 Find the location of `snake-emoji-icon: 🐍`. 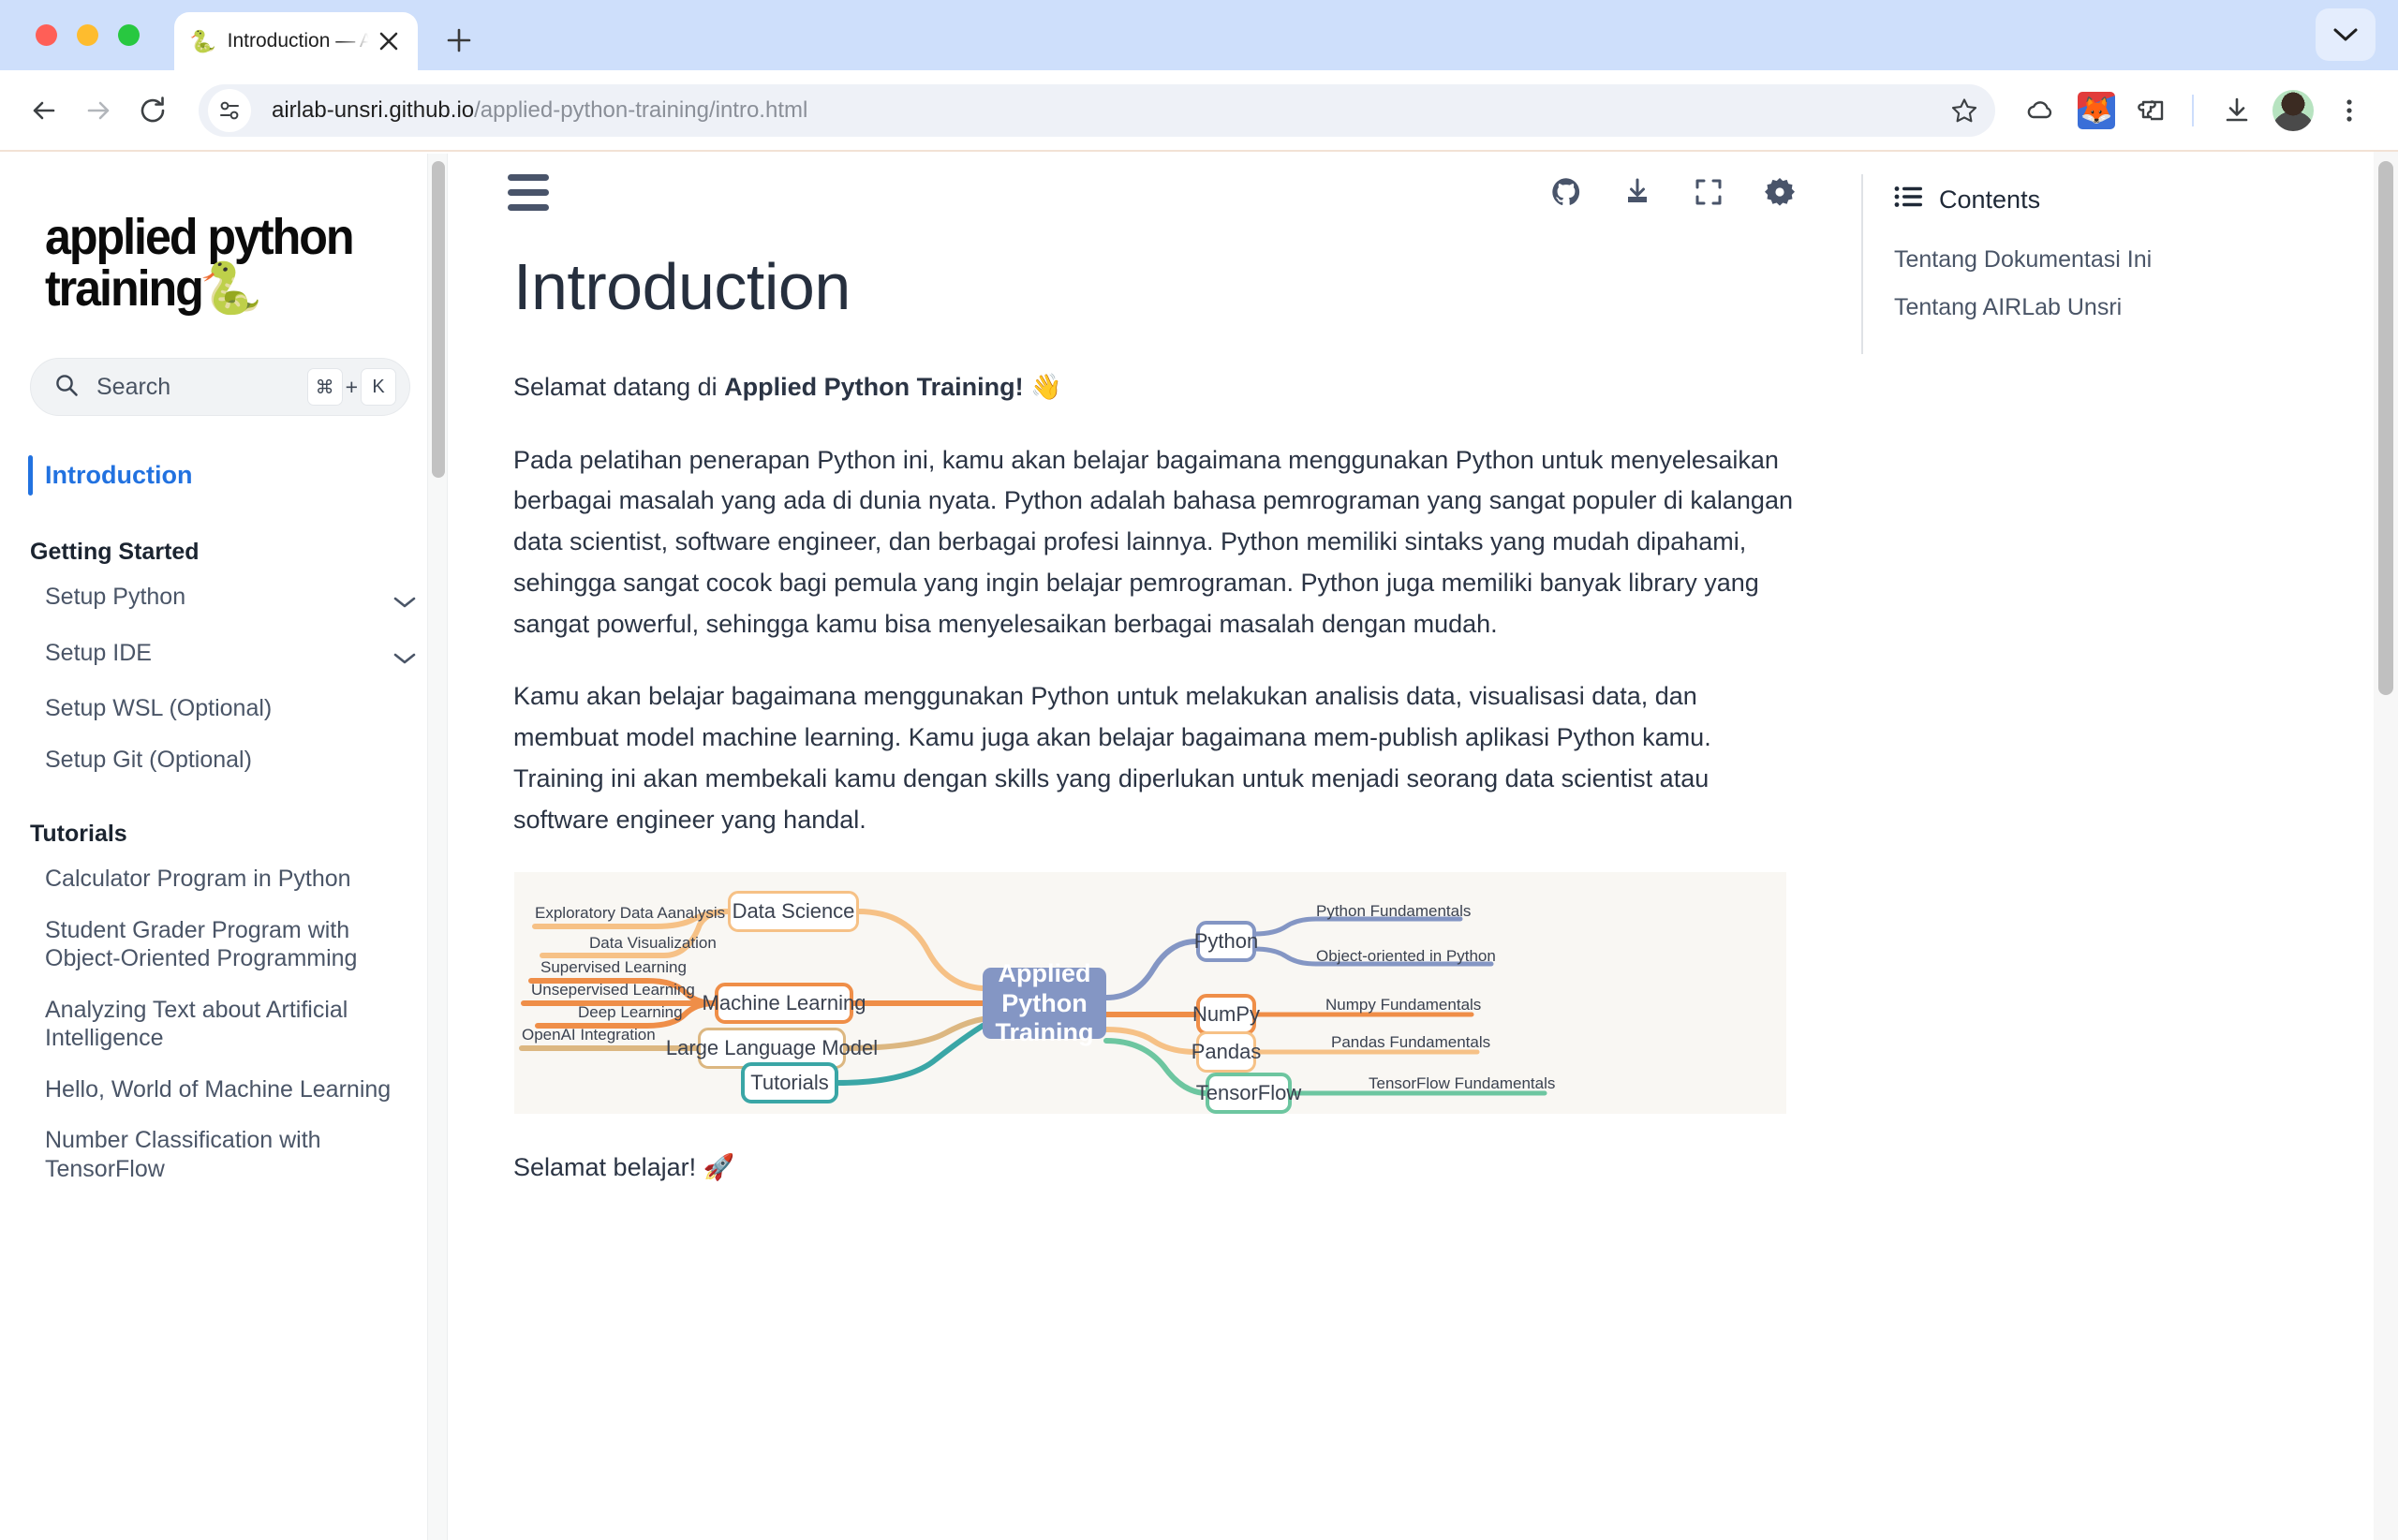

snake-emoji-icon: 🐍 is located at coordinates (231, 289).